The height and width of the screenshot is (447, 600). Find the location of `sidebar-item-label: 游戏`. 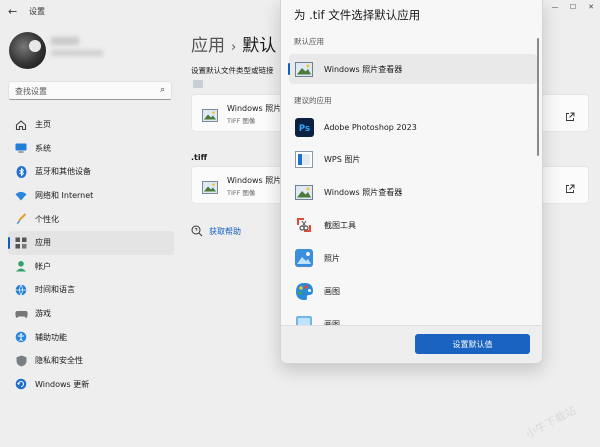

sidebar-item-label: 游戏 is located at coordinates (43, 314).